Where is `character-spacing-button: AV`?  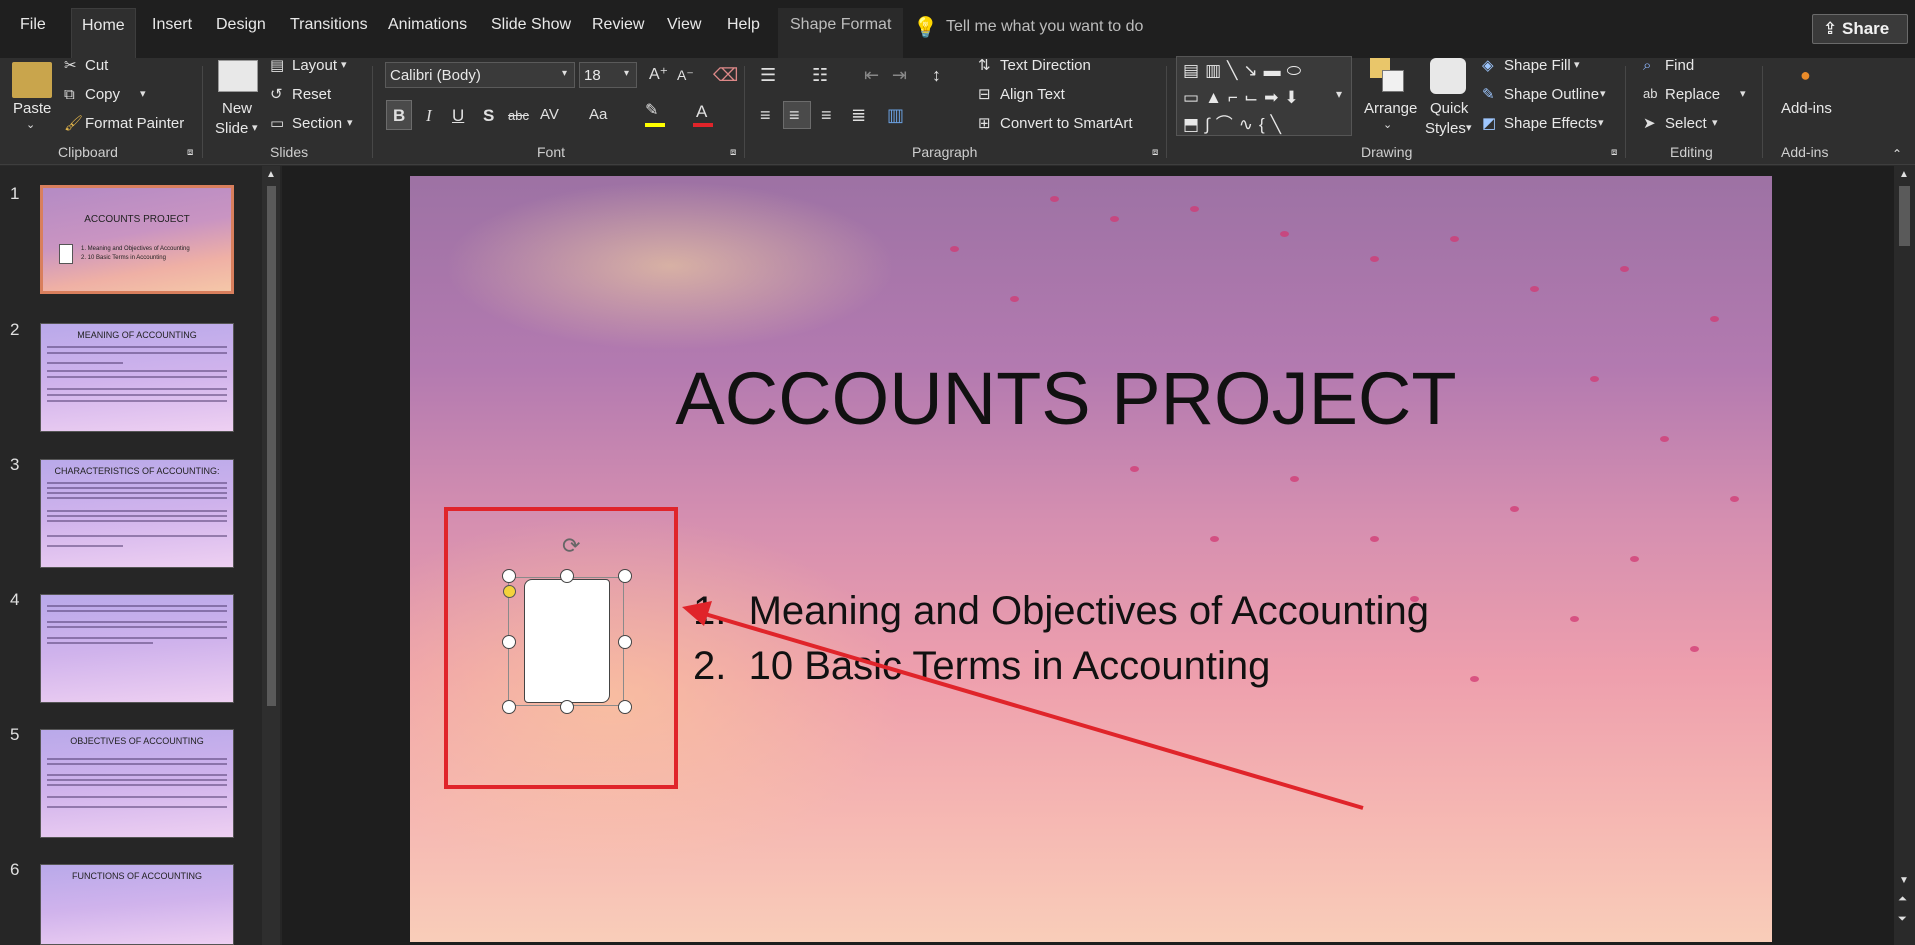 character-spacing-button: AV is located at coordinates (549, 114).